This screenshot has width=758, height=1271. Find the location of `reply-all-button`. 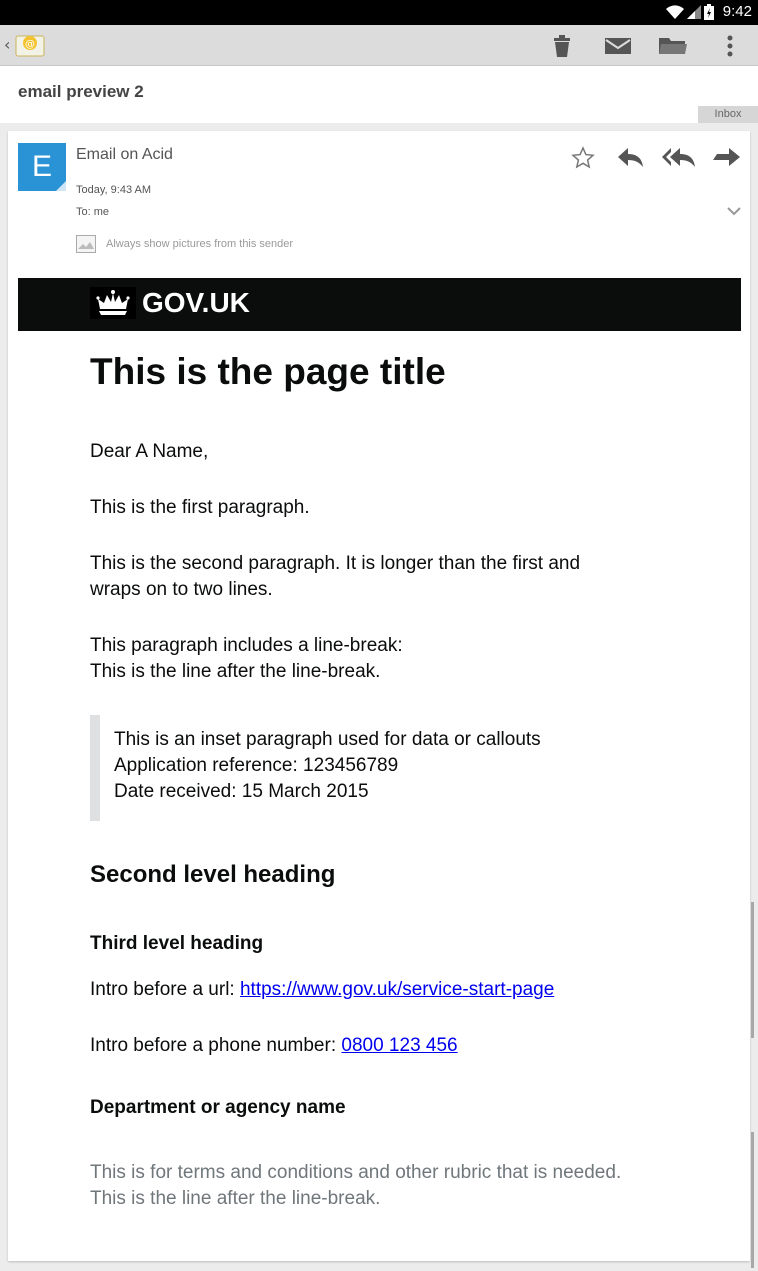

reply-all-button is located at coordinates (679, 158).